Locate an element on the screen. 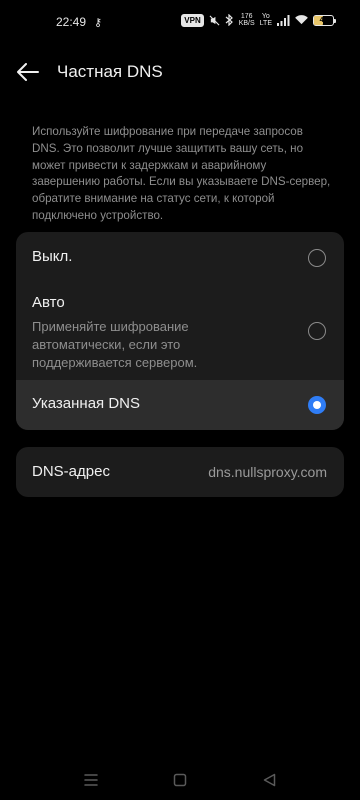  menu-icon is located at coordinates (91, 780).